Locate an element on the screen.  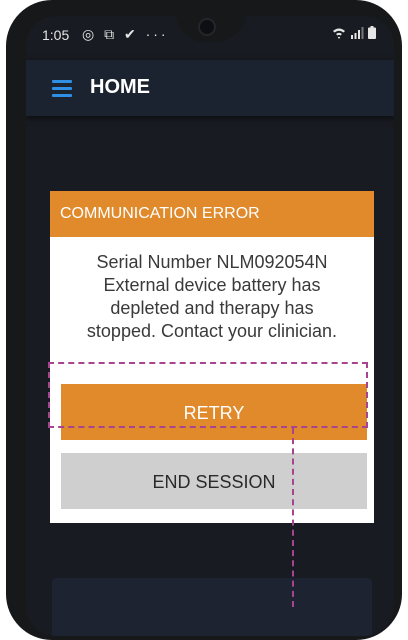
message-line: stopped. Contact your clinician. is located at coordinates (212, 331).